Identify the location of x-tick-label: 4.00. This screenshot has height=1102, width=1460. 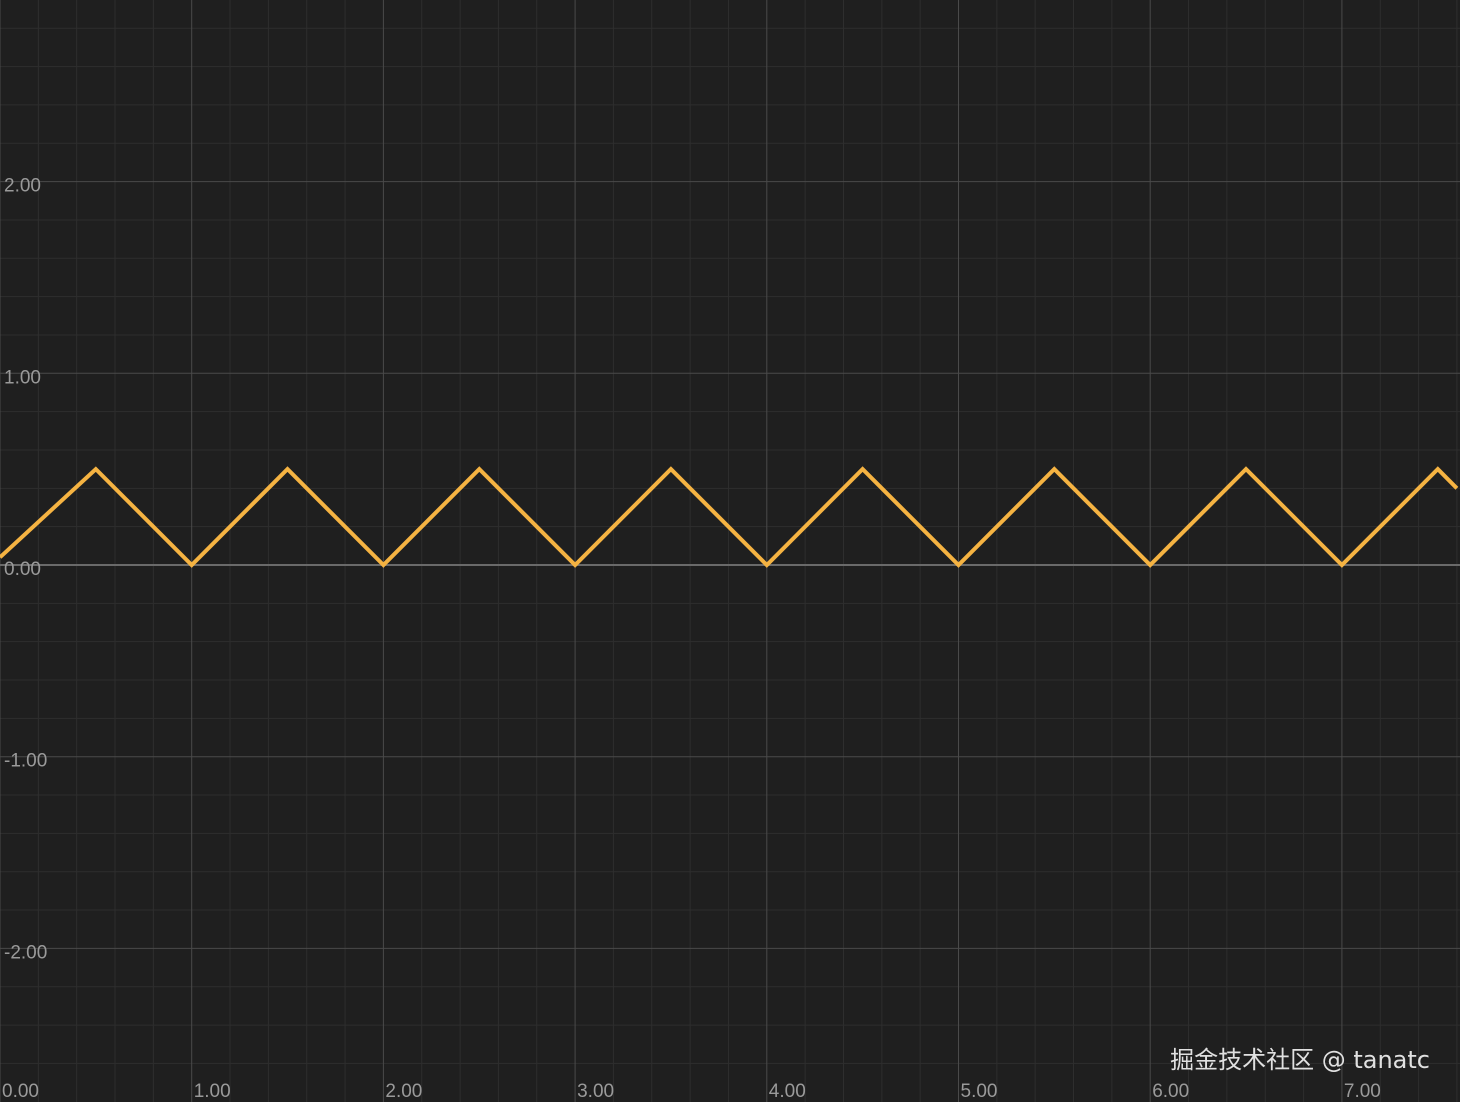
(787, 1091).